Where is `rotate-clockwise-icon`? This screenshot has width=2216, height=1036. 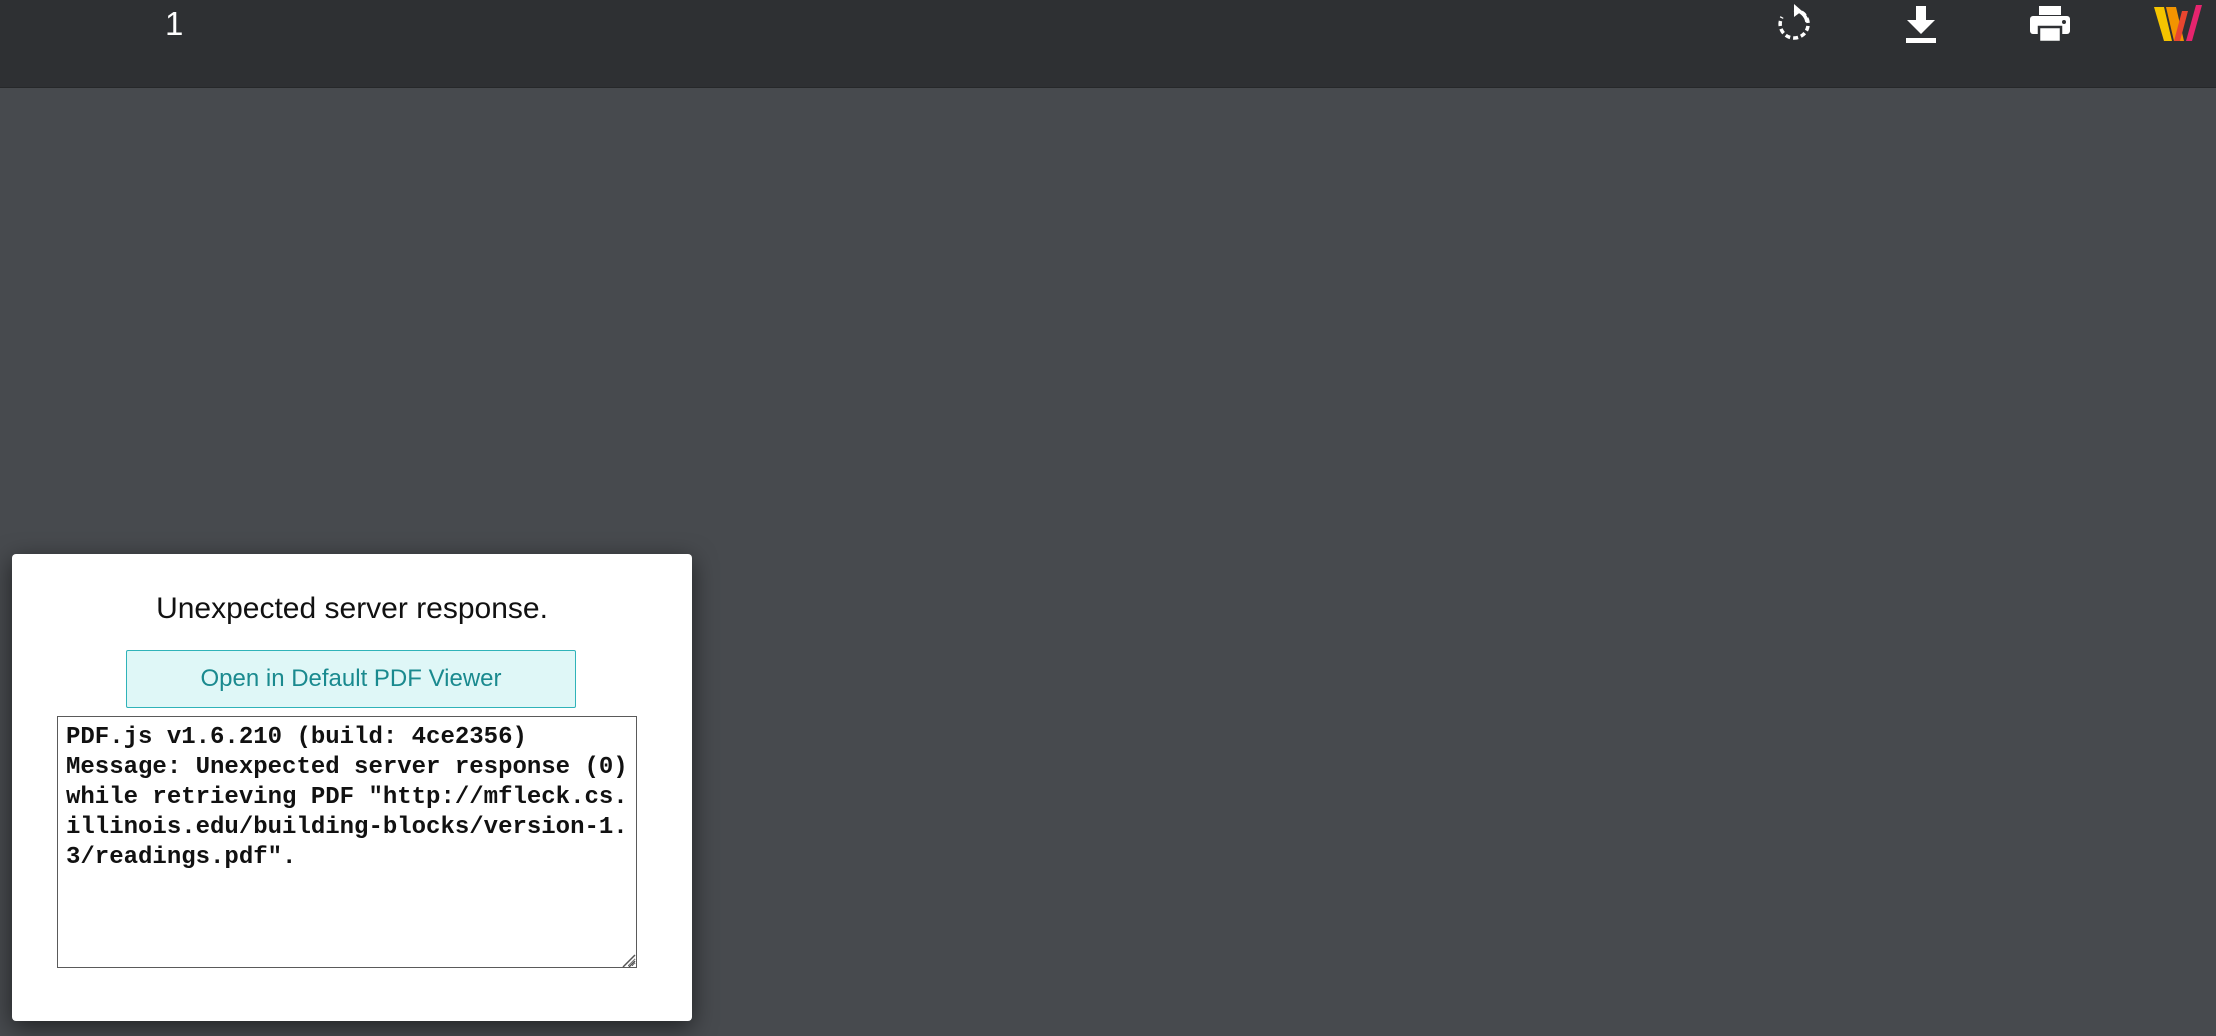 rotate-clockwise-icon is located at coordinates (1794, 22).